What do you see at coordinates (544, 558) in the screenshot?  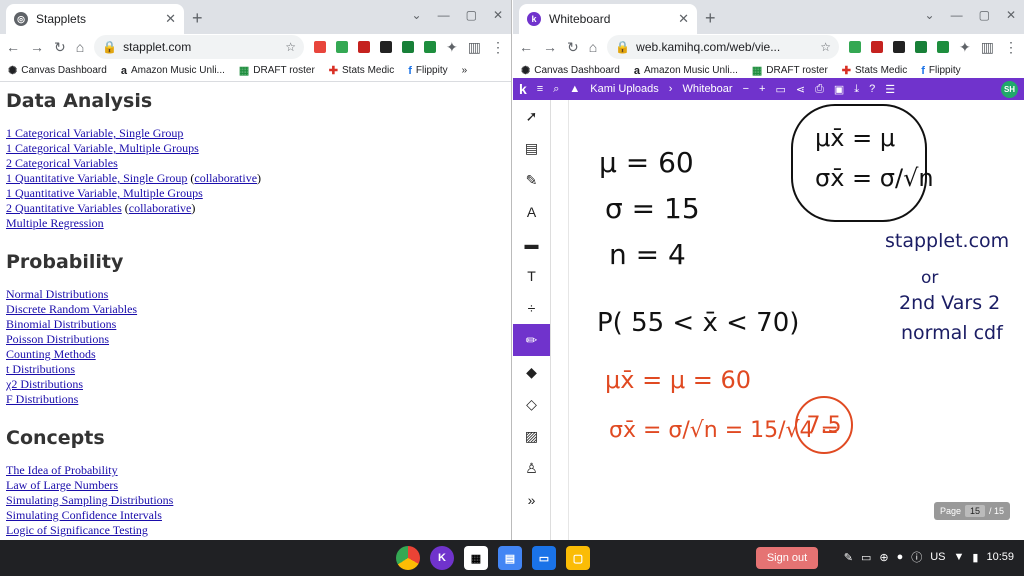 I see `files-icon: ▭` at bounding box center [544, 558].